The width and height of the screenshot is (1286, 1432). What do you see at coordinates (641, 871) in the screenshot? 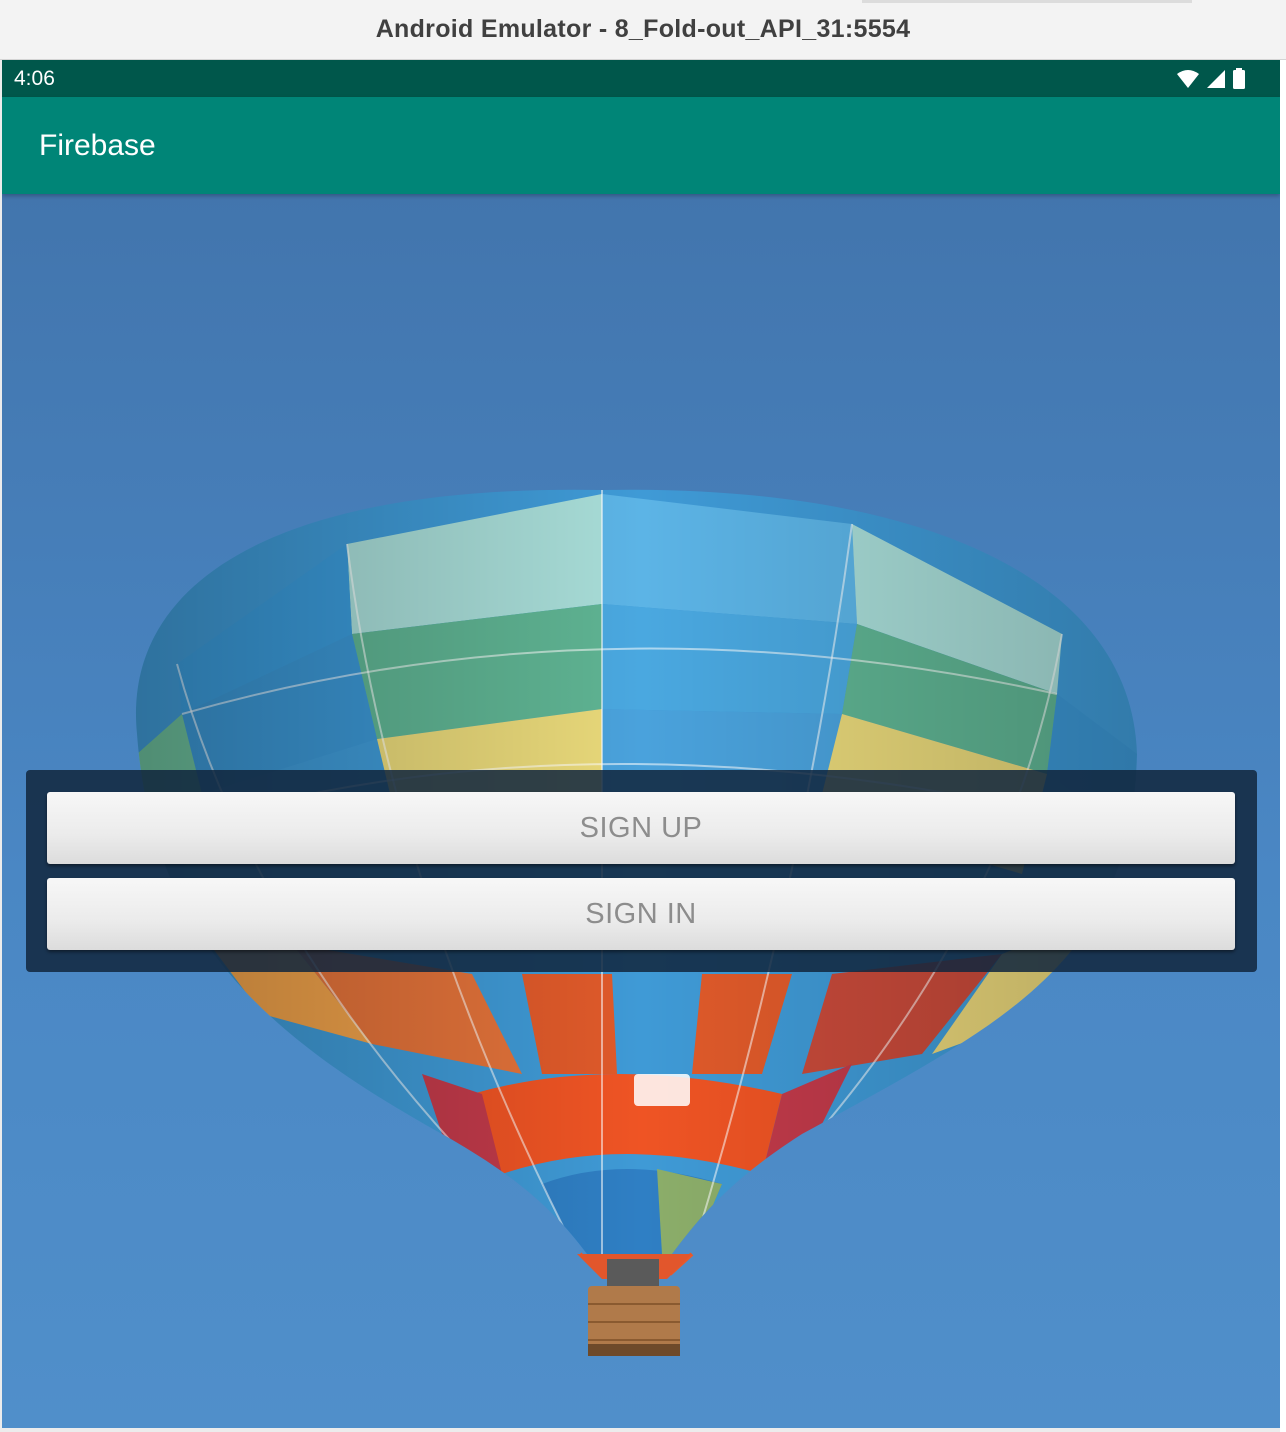
I see `auth-button-panel: SIGN UP SIGN IN` at bounding box center [641, 871].